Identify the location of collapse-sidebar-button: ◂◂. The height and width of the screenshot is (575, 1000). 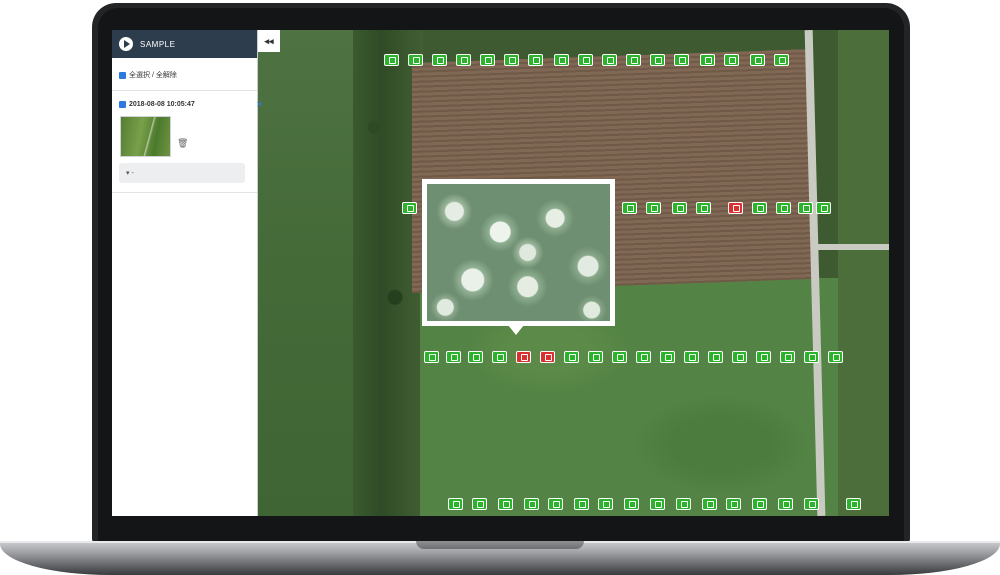
(269, 41).